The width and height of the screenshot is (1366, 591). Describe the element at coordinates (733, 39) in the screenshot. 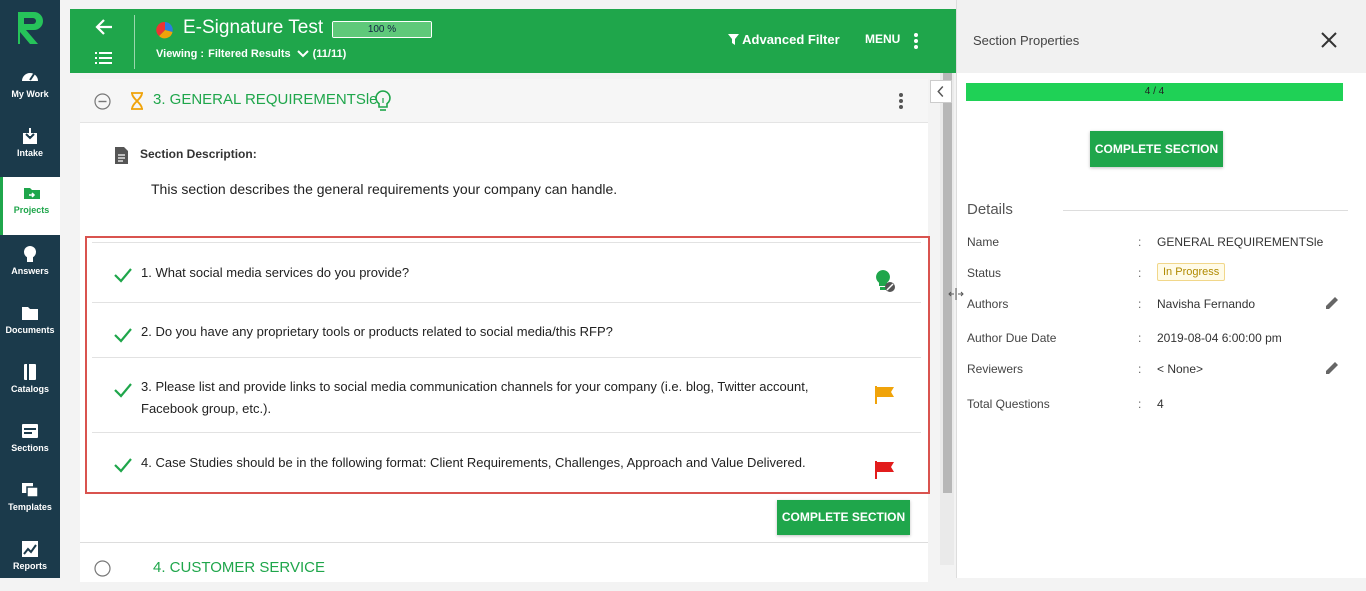

I see `filter-icon` at that location.